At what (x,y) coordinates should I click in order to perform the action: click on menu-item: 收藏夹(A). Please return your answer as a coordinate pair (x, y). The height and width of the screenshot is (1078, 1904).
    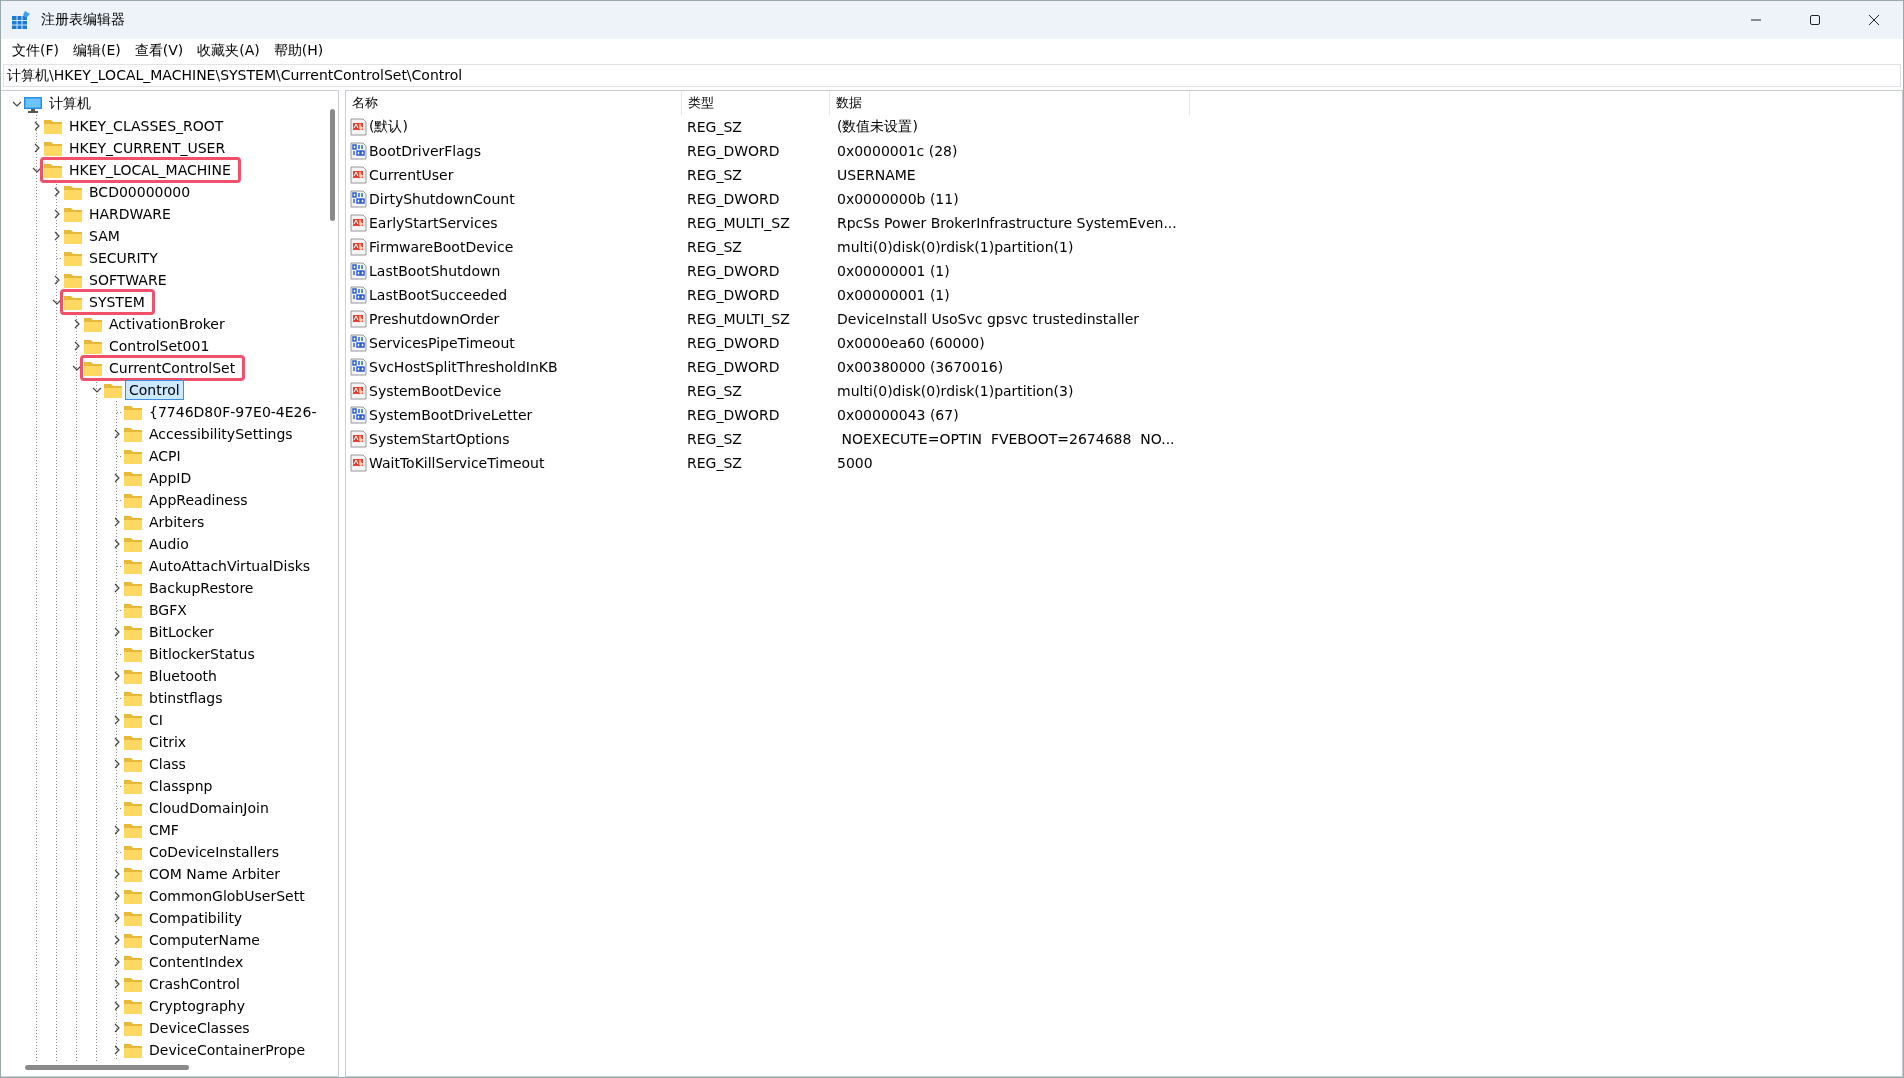
    Looking at the image, I should click on (228, 51).